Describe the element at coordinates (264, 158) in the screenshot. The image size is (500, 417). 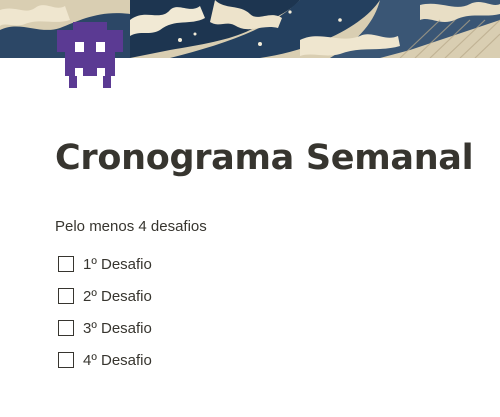
I see `page-title: Cronograma Semanal` at that location.